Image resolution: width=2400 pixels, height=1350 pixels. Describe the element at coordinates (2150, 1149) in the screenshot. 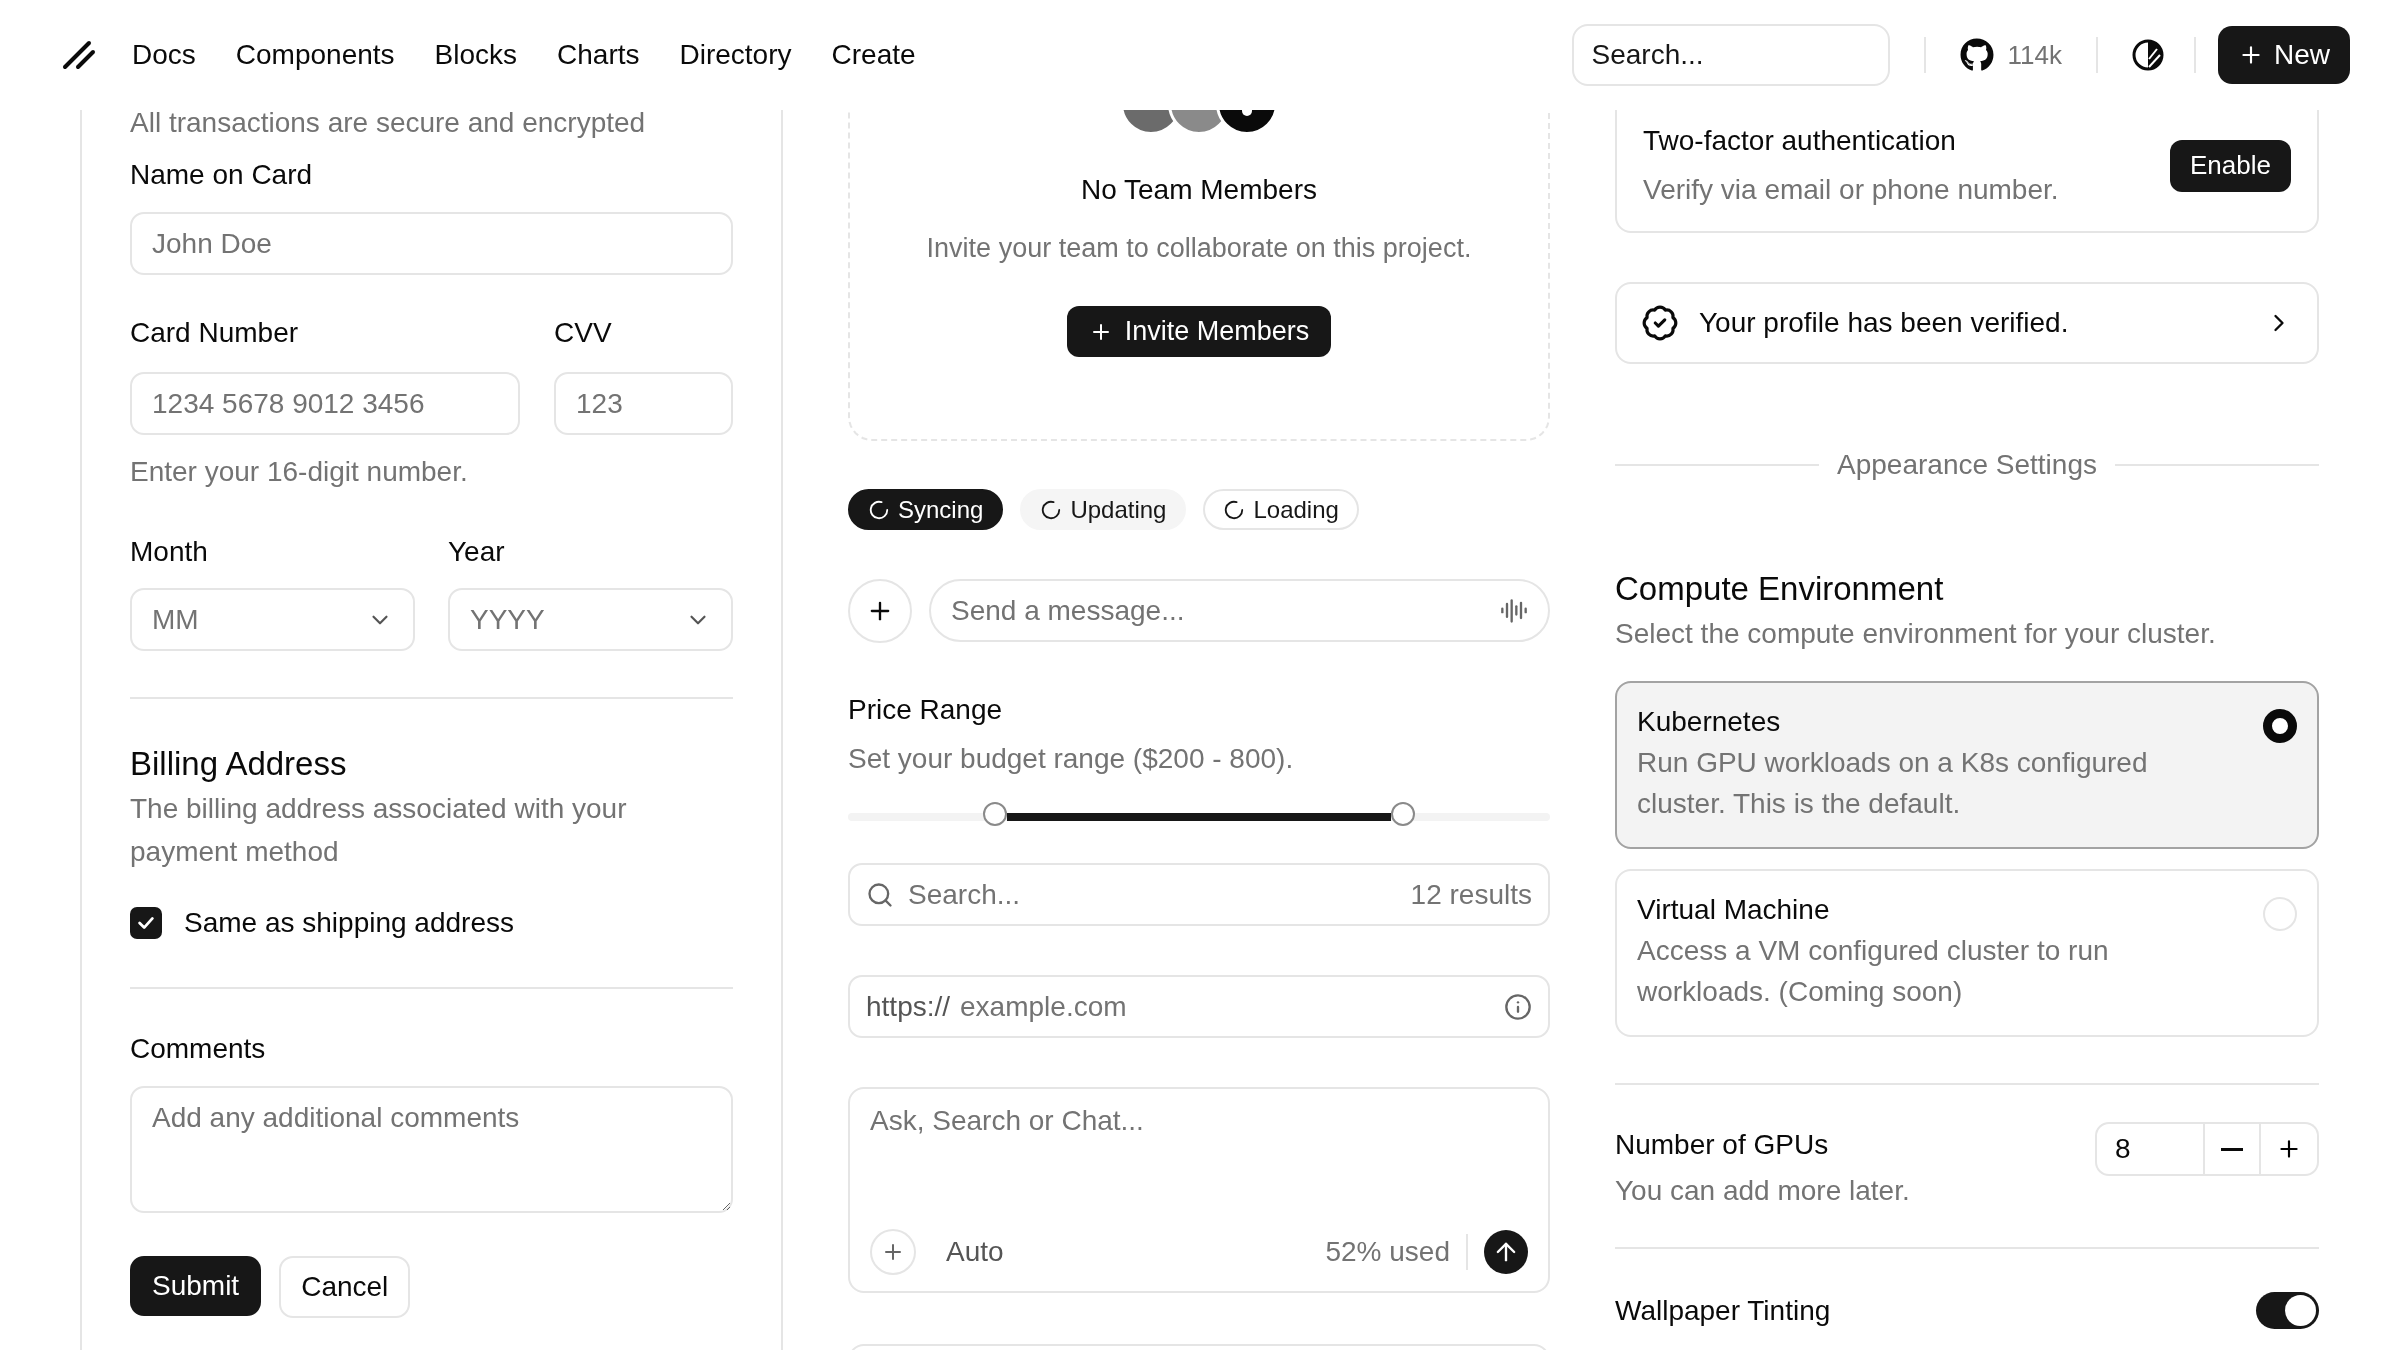

I see `number-input: 8` at that location.